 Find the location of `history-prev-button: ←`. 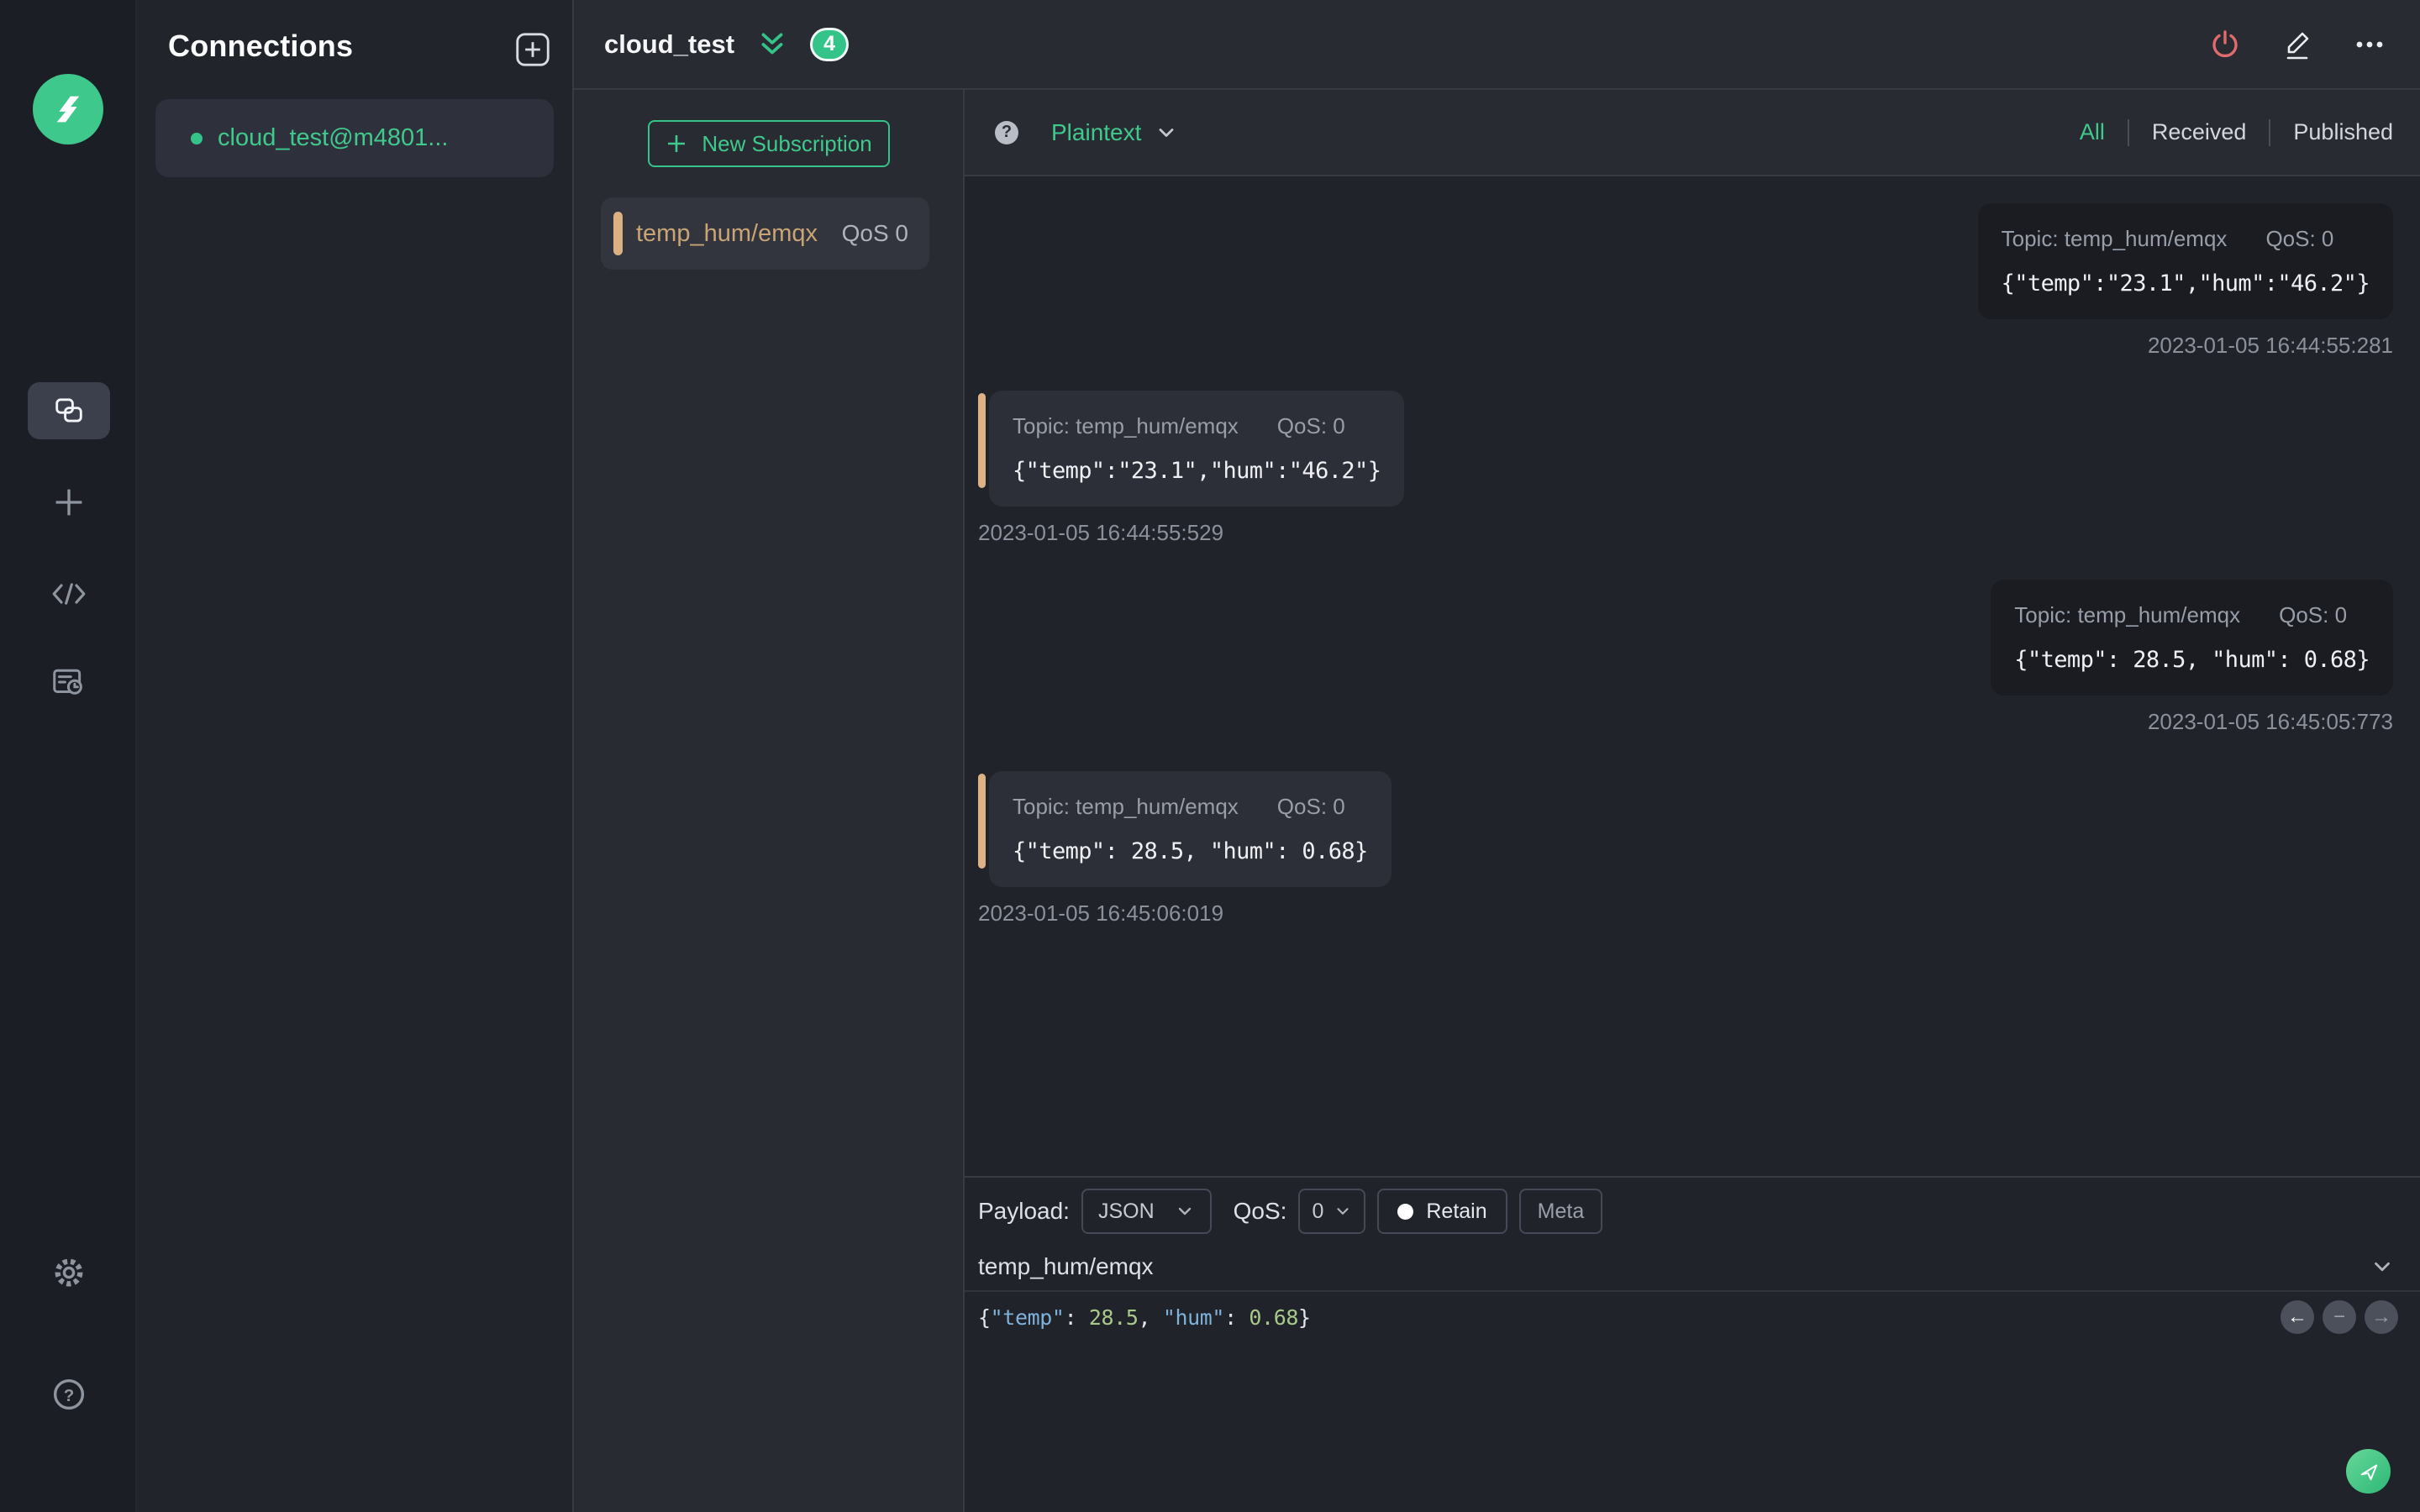

history-prev-button: ← is located at coordinates (2297, 1317).